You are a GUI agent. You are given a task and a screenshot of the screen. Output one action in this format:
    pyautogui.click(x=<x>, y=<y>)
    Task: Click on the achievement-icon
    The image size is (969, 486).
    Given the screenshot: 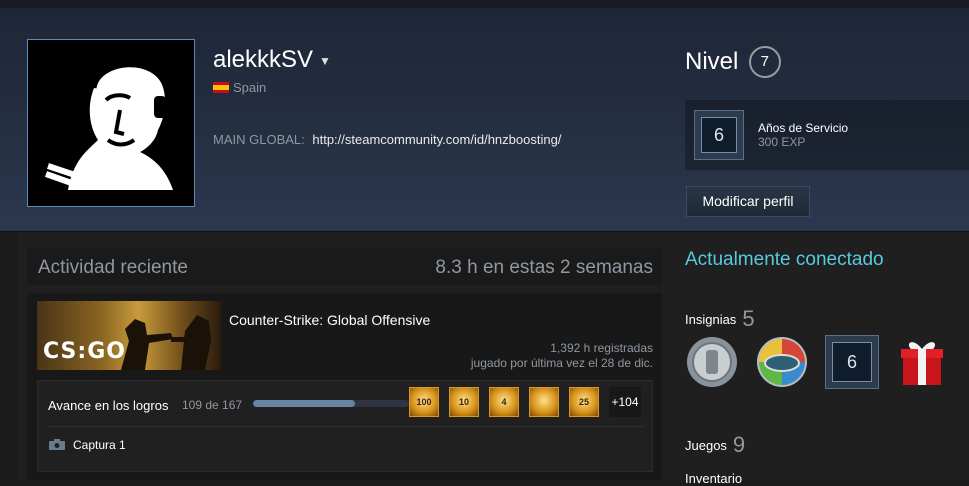 What is the action you would take?
    pyautogui.click(x=544, y=402)
    